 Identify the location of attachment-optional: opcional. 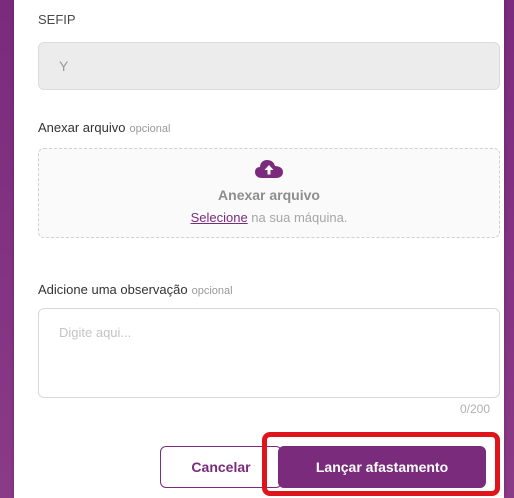
(150, 129).